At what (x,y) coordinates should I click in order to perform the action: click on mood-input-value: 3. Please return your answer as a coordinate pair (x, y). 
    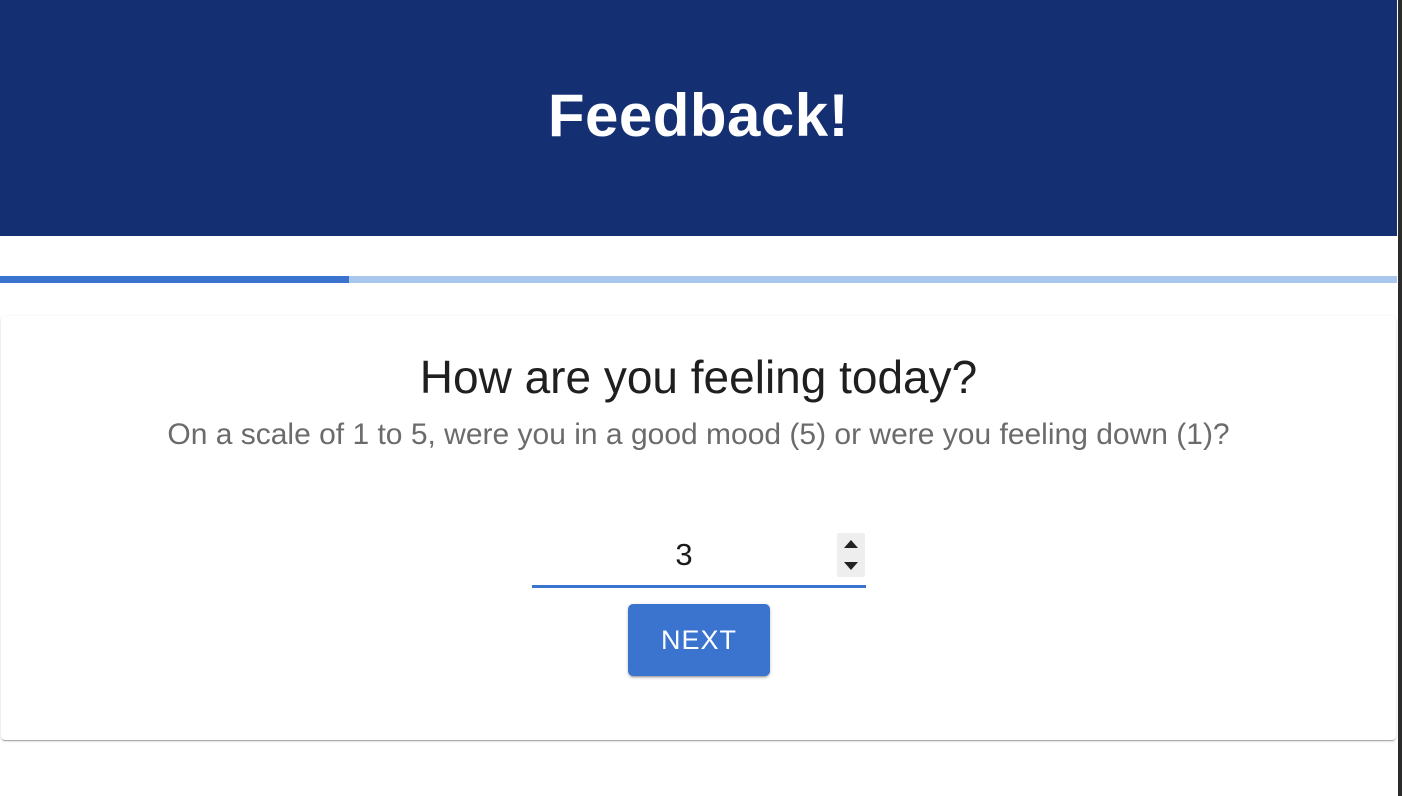
    Looking at the image, I should click on (684, 555).